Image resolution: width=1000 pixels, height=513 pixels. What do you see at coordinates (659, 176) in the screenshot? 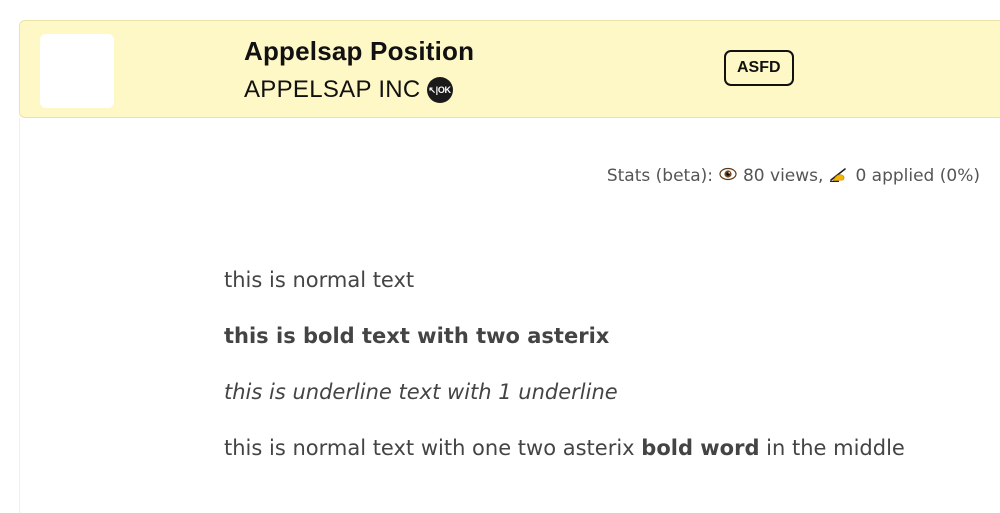
I see `stats-prefix: Stats (beta):` at bounding box center [659, 176].